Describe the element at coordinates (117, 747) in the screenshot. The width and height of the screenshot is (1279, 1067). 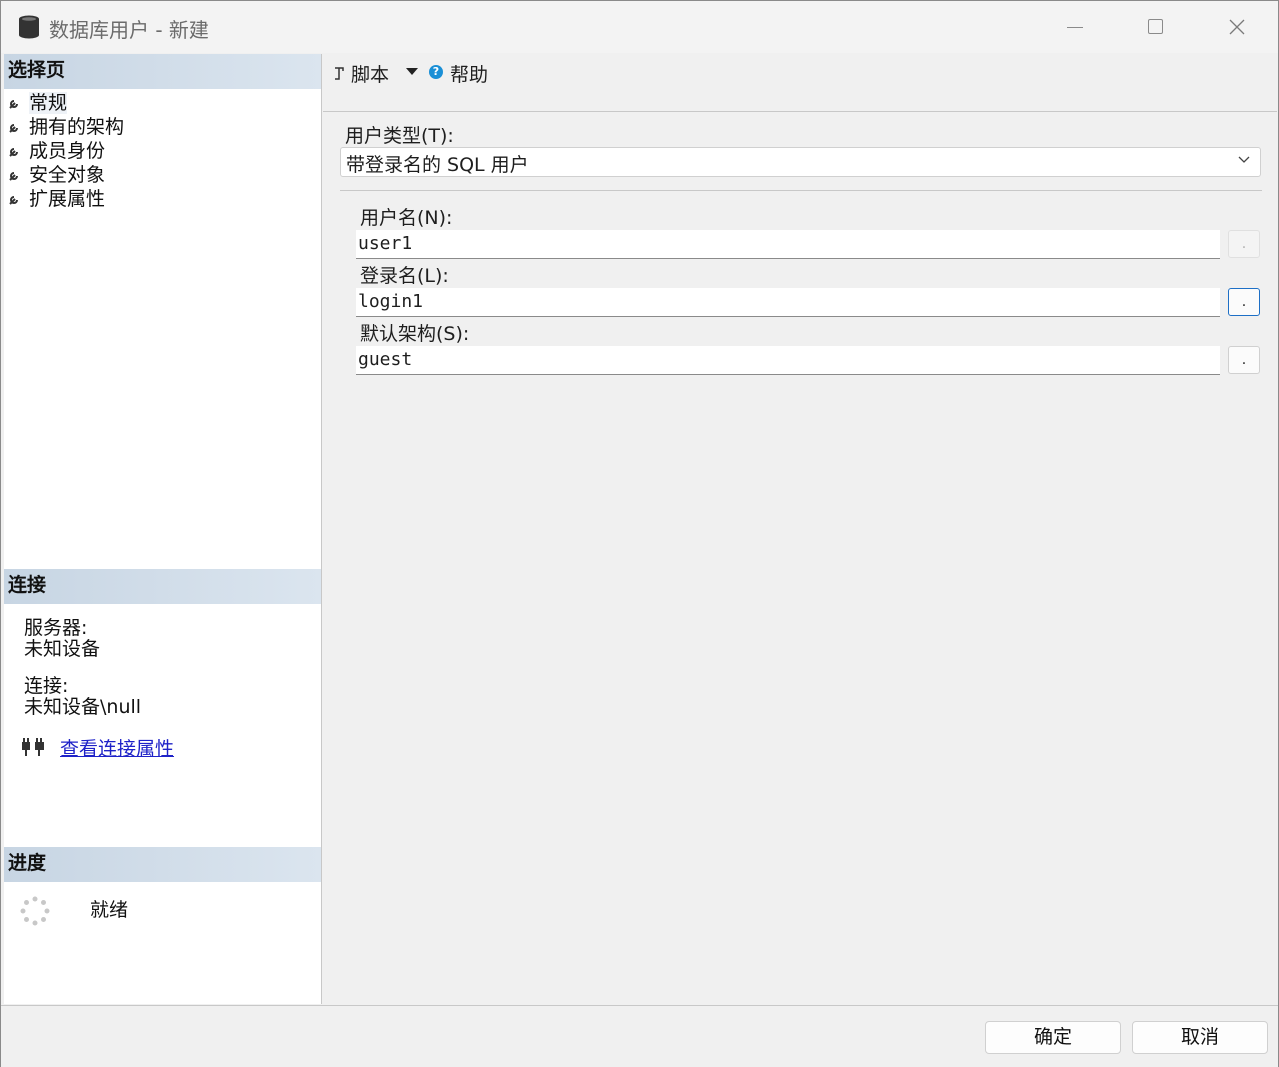
I see `view-connection-properties-link: 查看连接属性` at that location.